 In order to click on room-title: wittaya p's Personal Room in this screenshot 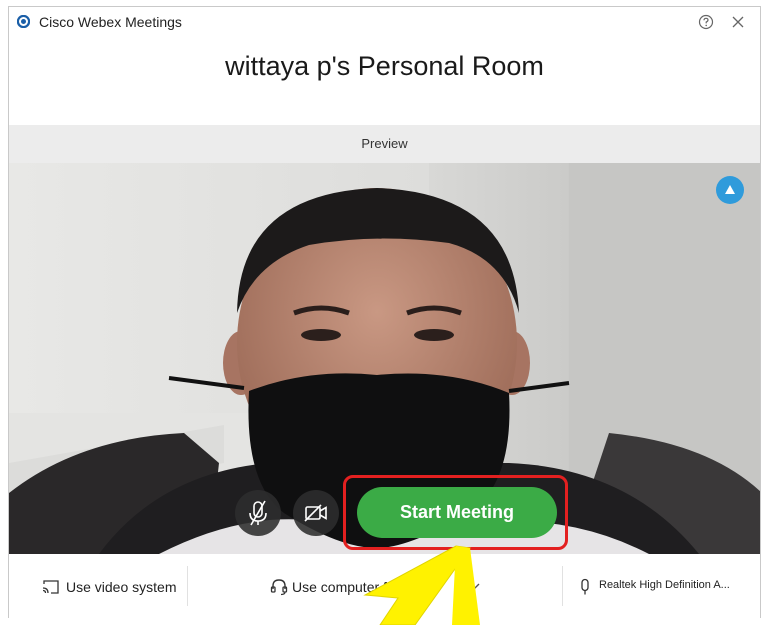, I will do `click(384, 66)`.